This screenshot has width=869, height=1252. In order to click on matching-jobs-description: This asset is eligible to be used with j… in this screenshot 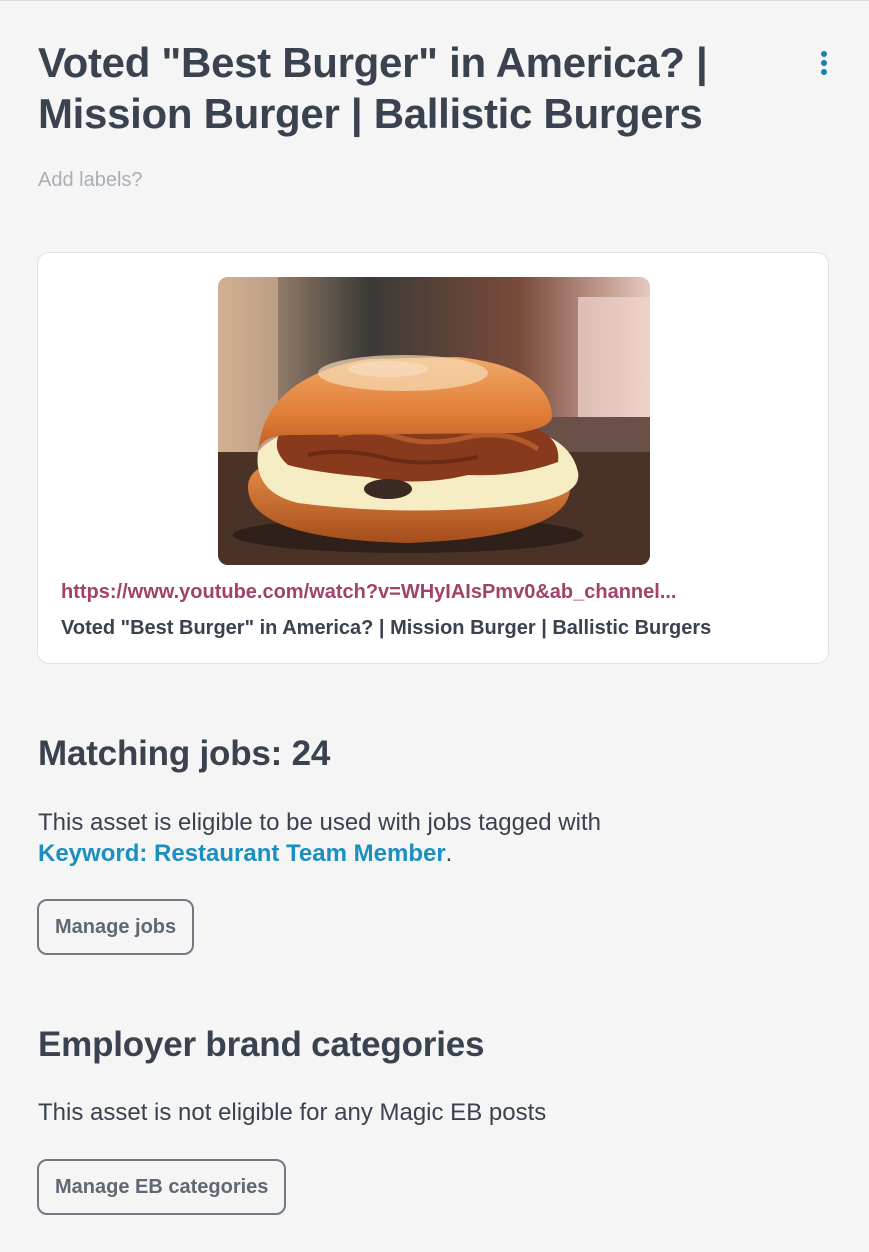, I will do `click(428, 838)`.